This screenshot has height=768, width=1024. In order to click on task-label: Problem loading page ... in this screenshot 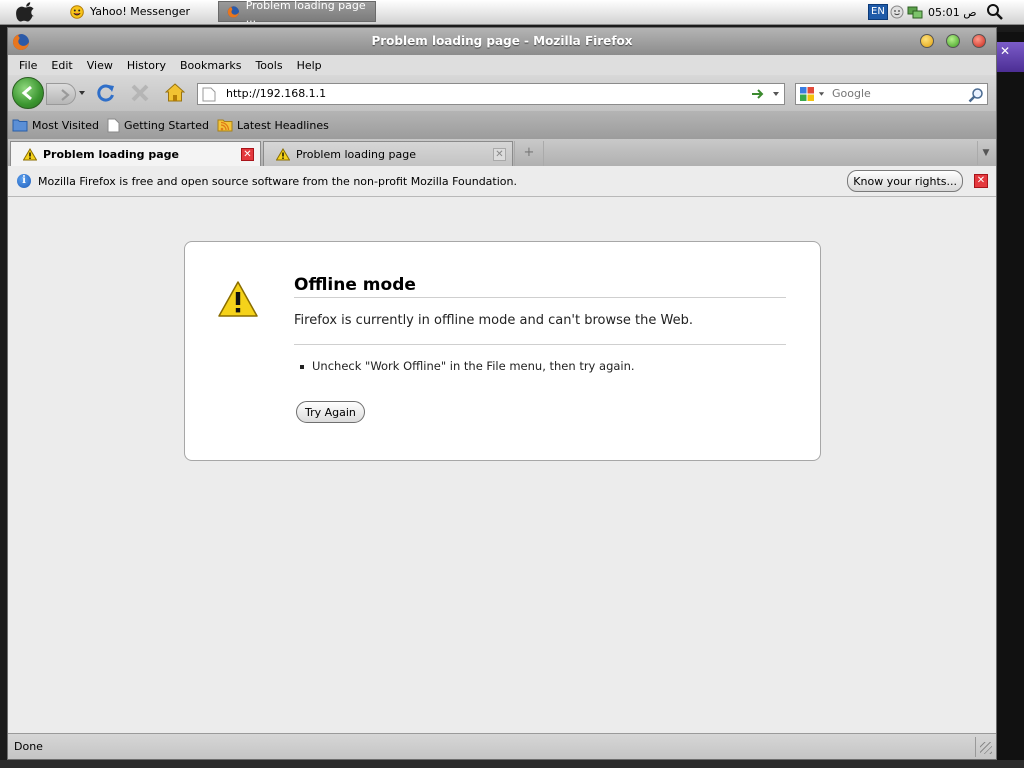, I will do `click(305, 12)`.